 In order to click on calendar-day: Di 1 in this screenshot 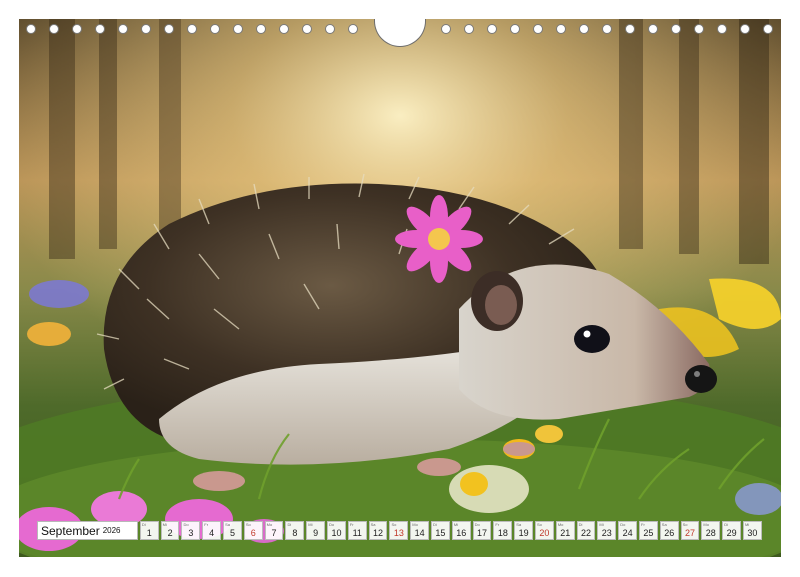, I will do `click(149, 530)`.